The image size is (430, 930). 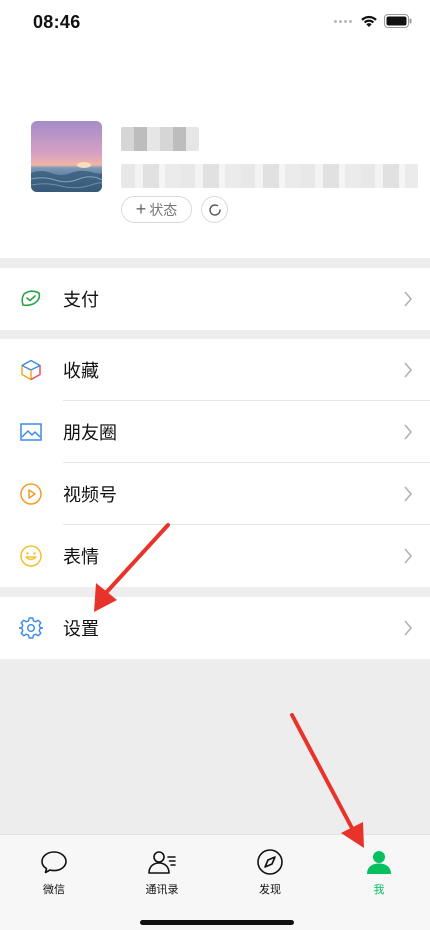 What do you see at coordinates (81, 557) in the screenshot?
I see `menu-item-label: 表情` at bounding box center [81, 557].